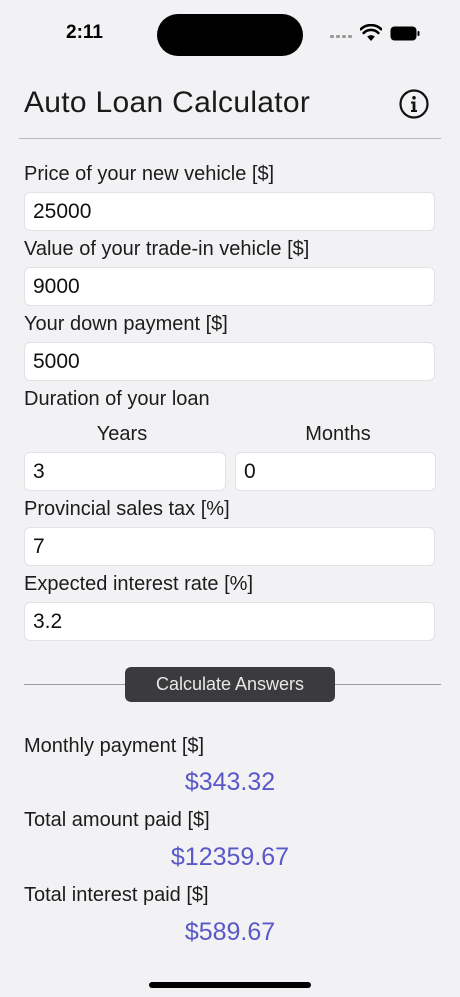 Image resolution: width=460 pixels, height=997 pixels. What do you see at coordinates (229, 546) in the screenshot?
I see `sales-tax-input` at bounding box center [229, 546].